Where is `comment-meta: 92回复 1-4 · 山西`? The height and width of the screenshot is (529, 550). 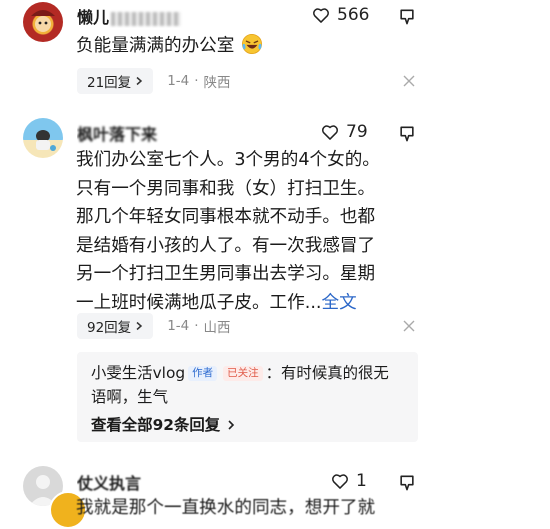
comment-meta: 92回复 1-4 · 山西 is located at coordinates (154, 326).